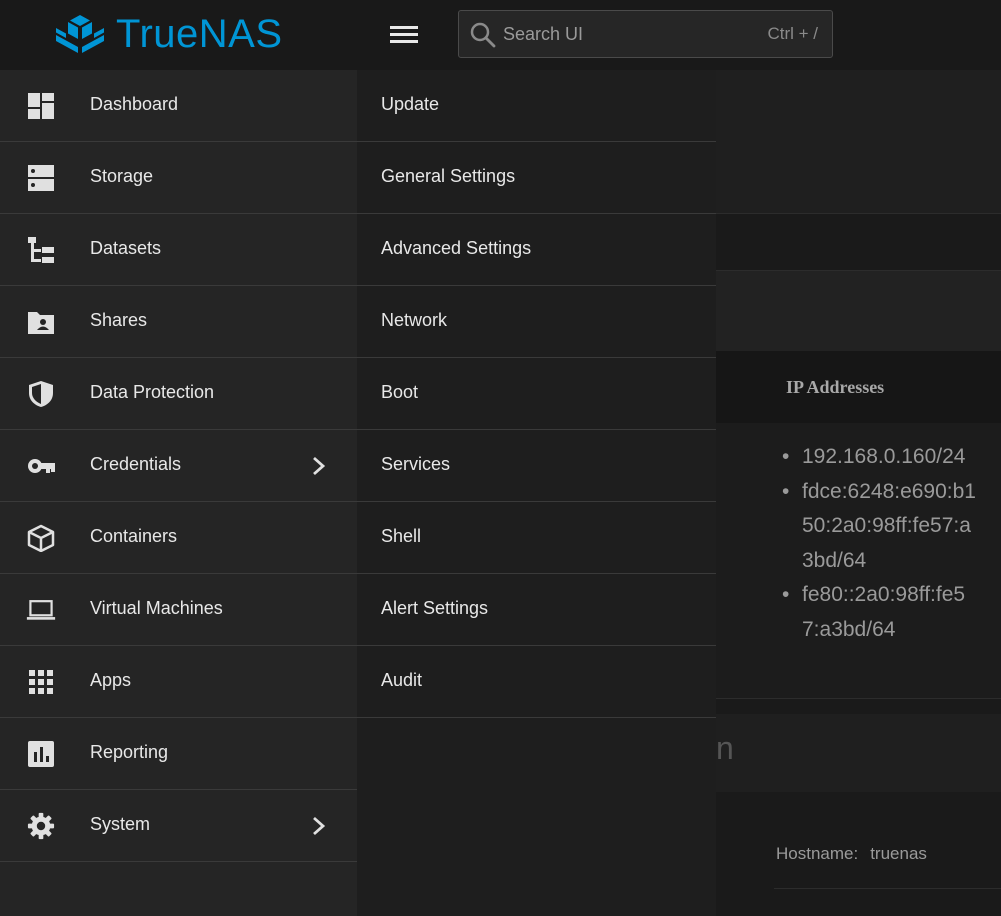 Image resolution: width=1001 pixels, height=916 pixels. Describe the element at coordinates (122, 176) in the screenshot. I see `sidebar-item-label: Storage` at that location.